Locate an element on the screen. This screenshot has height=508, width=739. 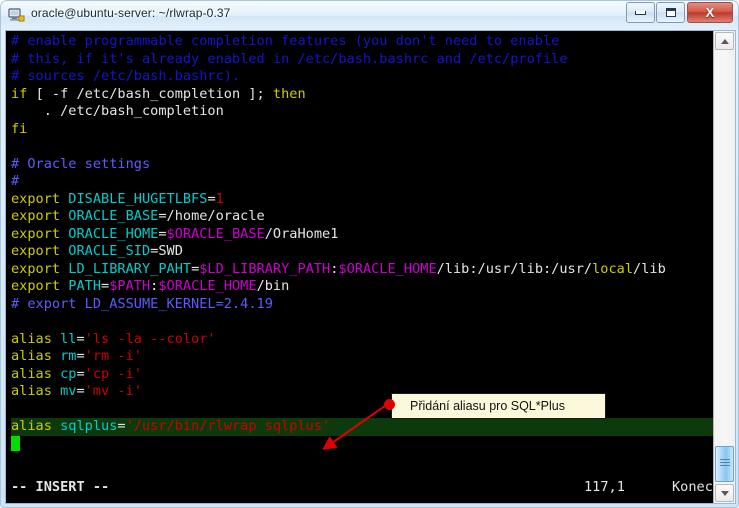
terminal-span: ORACLE_BASE is located at coordinates (113, 216).